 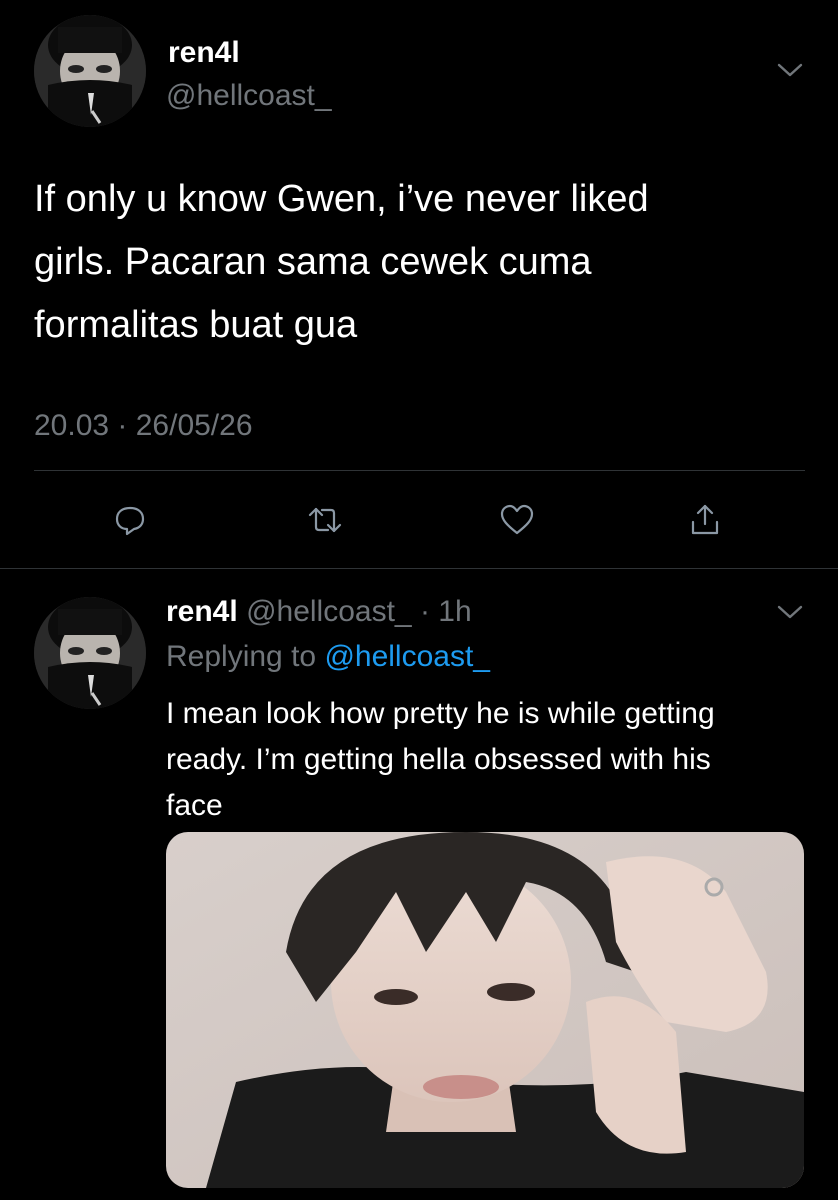 What do you see at coordinates (790, 72) in the screenshot?
I see `main-more-chevron-icon` at bounding box center [790, 72].